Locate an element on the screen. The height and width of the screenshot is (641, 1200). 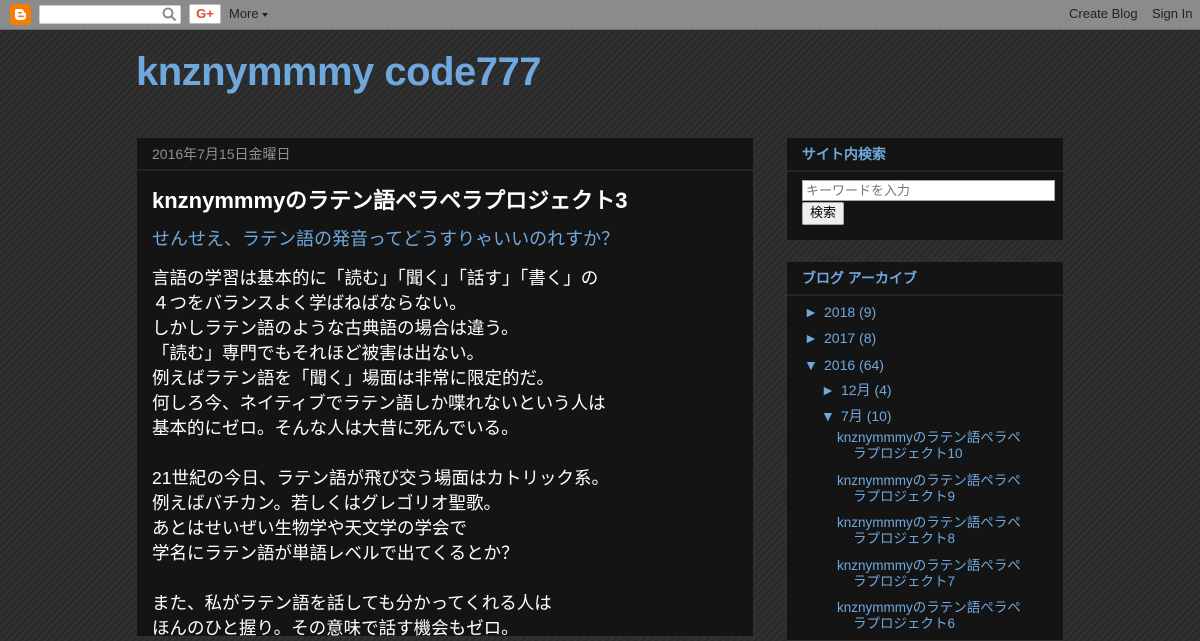
archive-post-link: knznymmmyのラテン語ペラペラプロジェクト8 is located at coordinates (930, 531).